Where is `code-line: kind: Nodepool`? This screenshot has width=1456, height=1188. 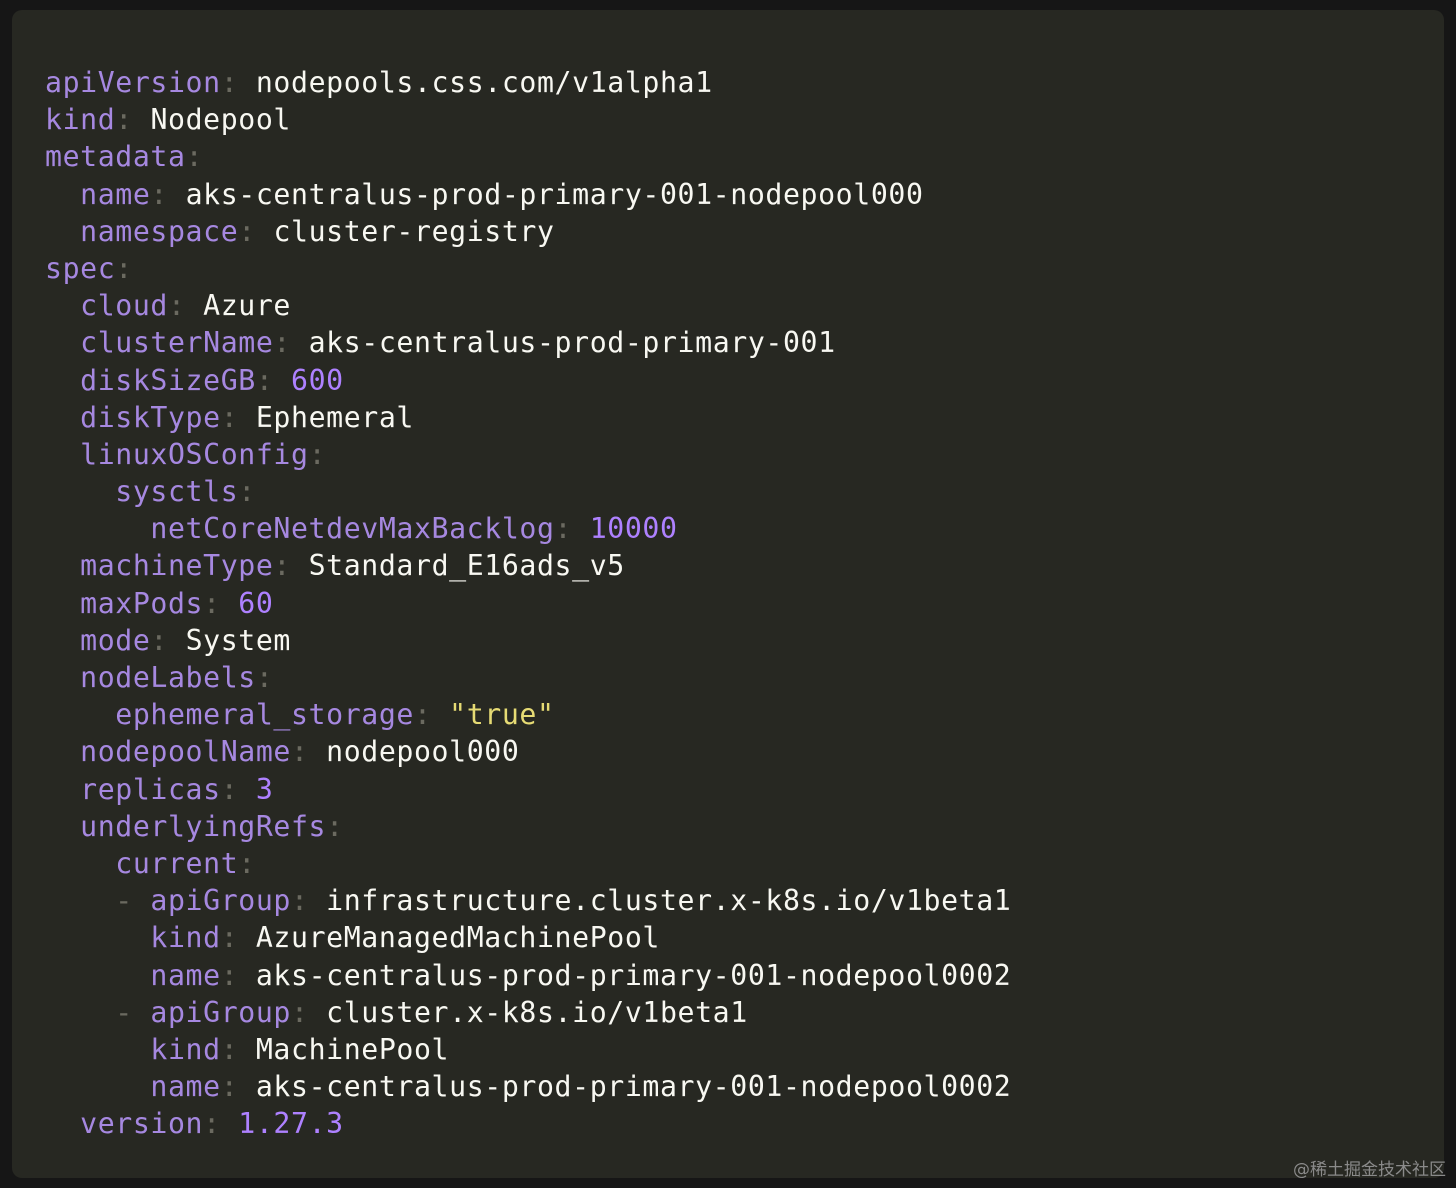 code-line: kind: Nodepool is located at coordinates (744, 119).